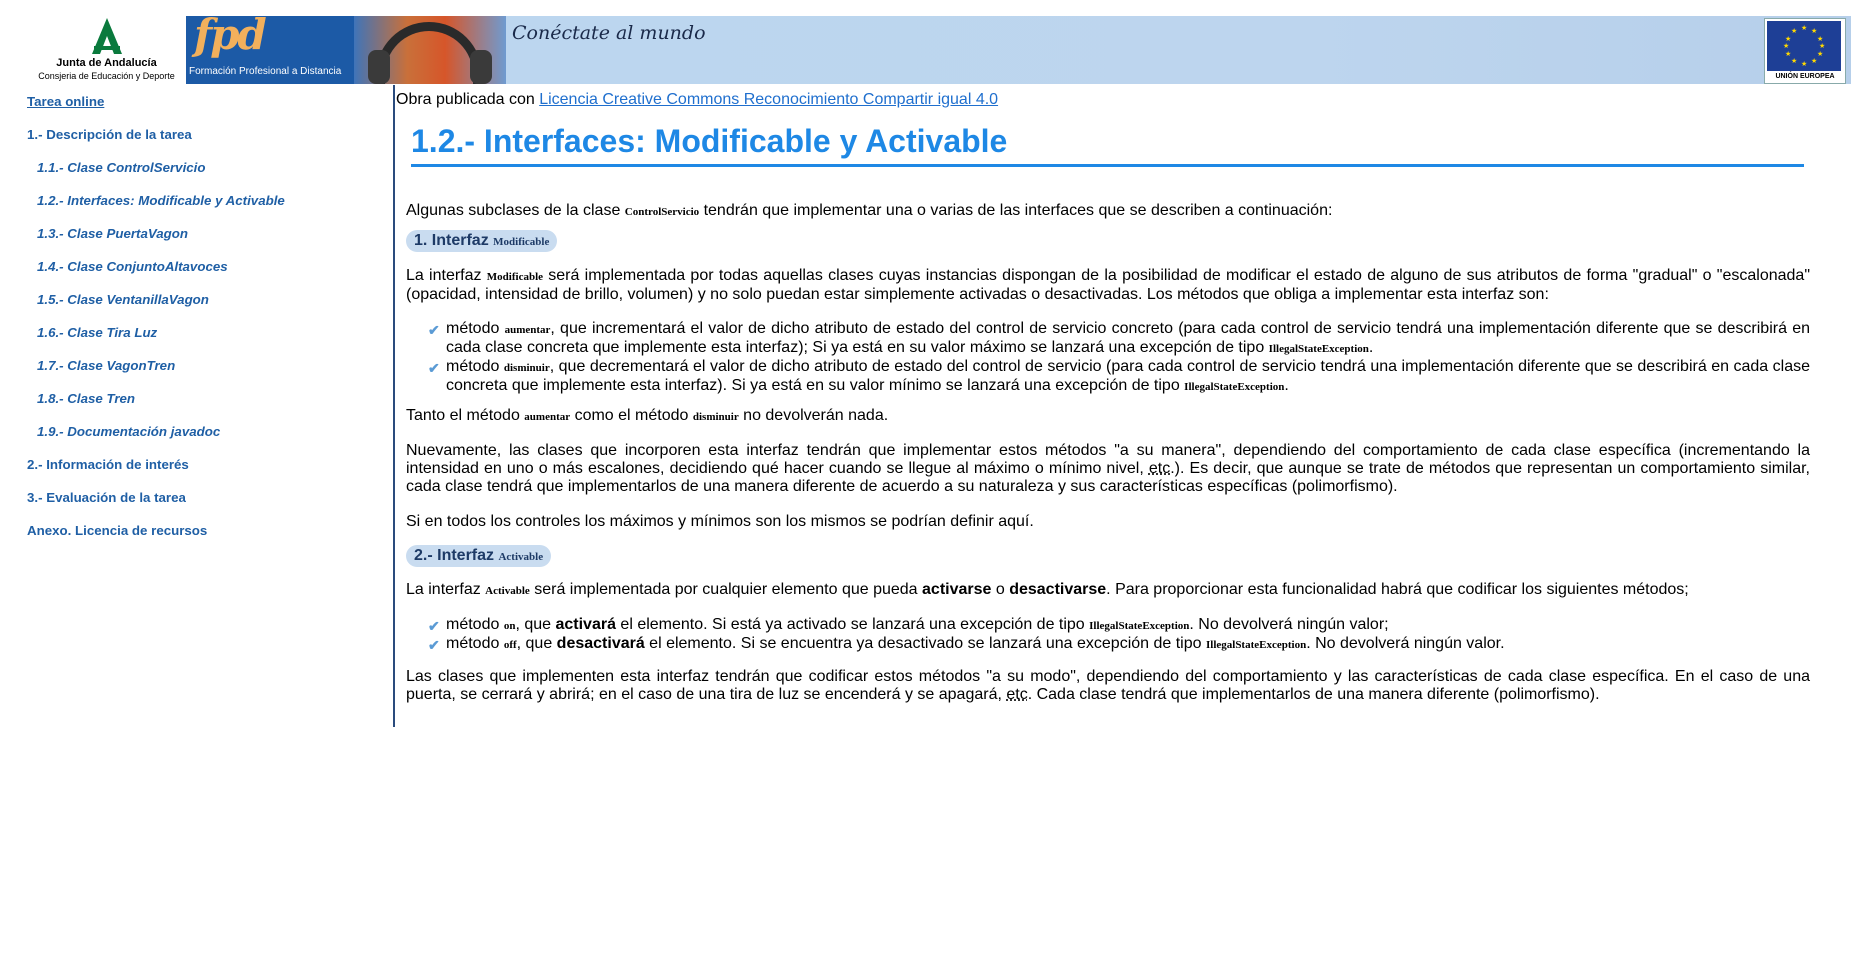 This screenshot has height=969, width=1865. Describe the element at coordinates (509, 626) in the screenshot. I see `item-code: on` at that location.